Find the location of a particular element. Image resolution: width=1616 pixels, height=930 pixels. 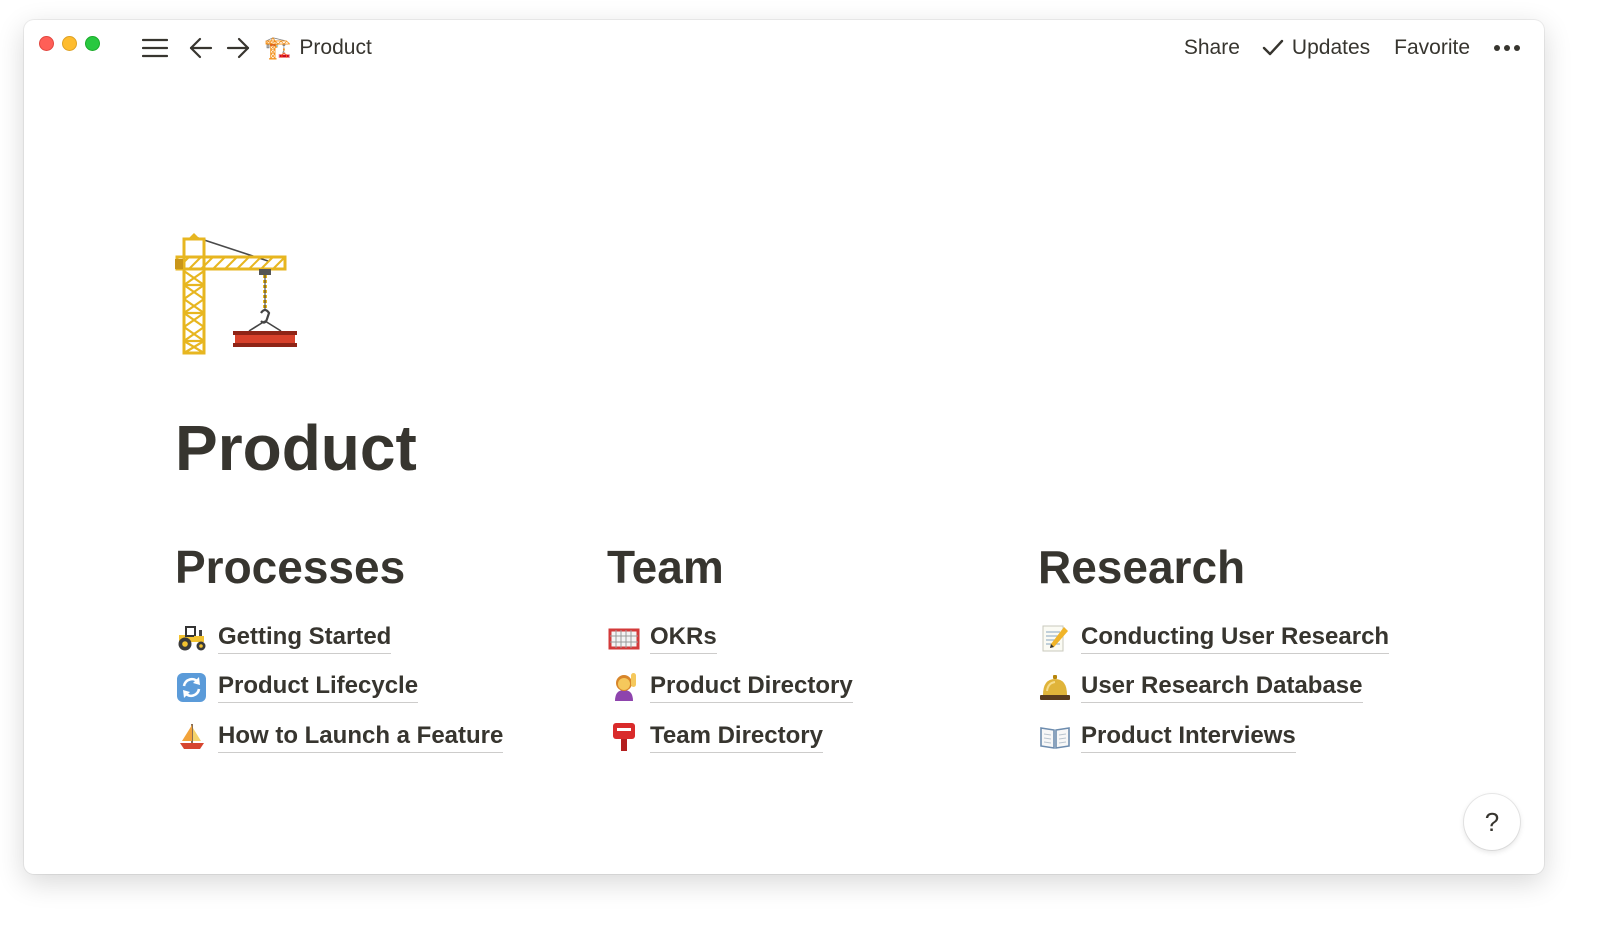

close-window-button is located at coordinates (46, 43).